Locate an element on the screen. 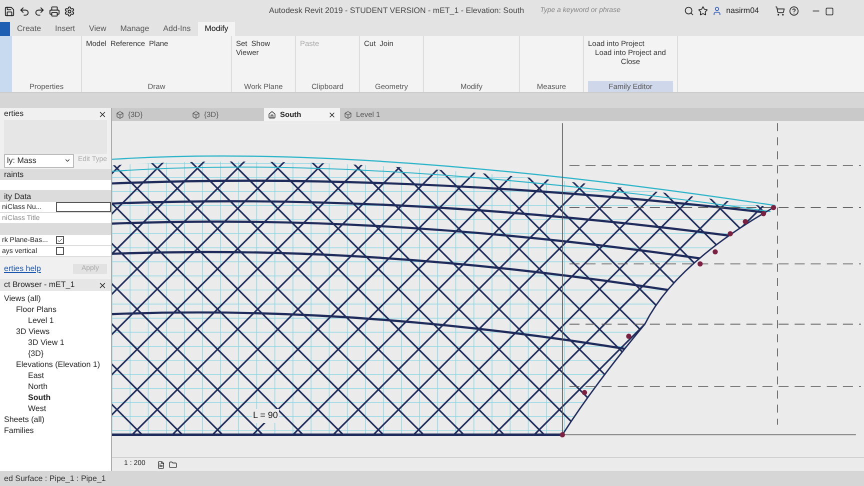 This screenshot has height=486, width=864. window-title: Autodesk Revit 2019 - STUDENT VERSION - mET_1 - Elevation: South is located at coordinates (396, 11).